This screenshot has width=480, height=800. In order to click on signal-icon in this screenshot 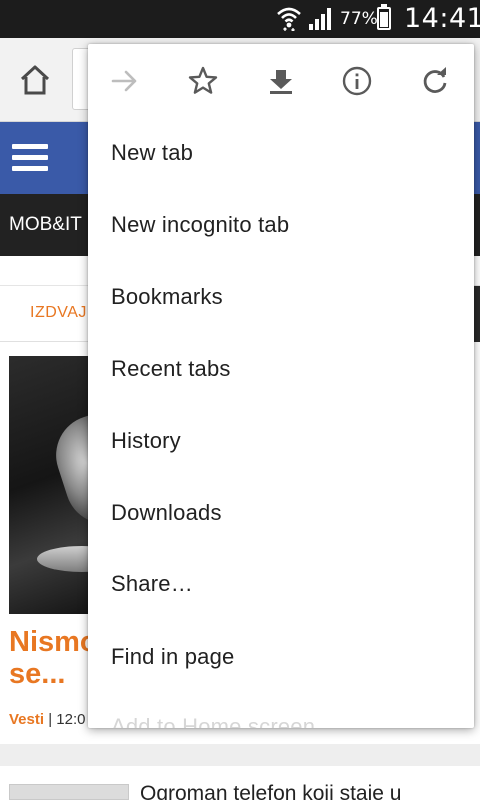, I will do `click(320, 21)`.